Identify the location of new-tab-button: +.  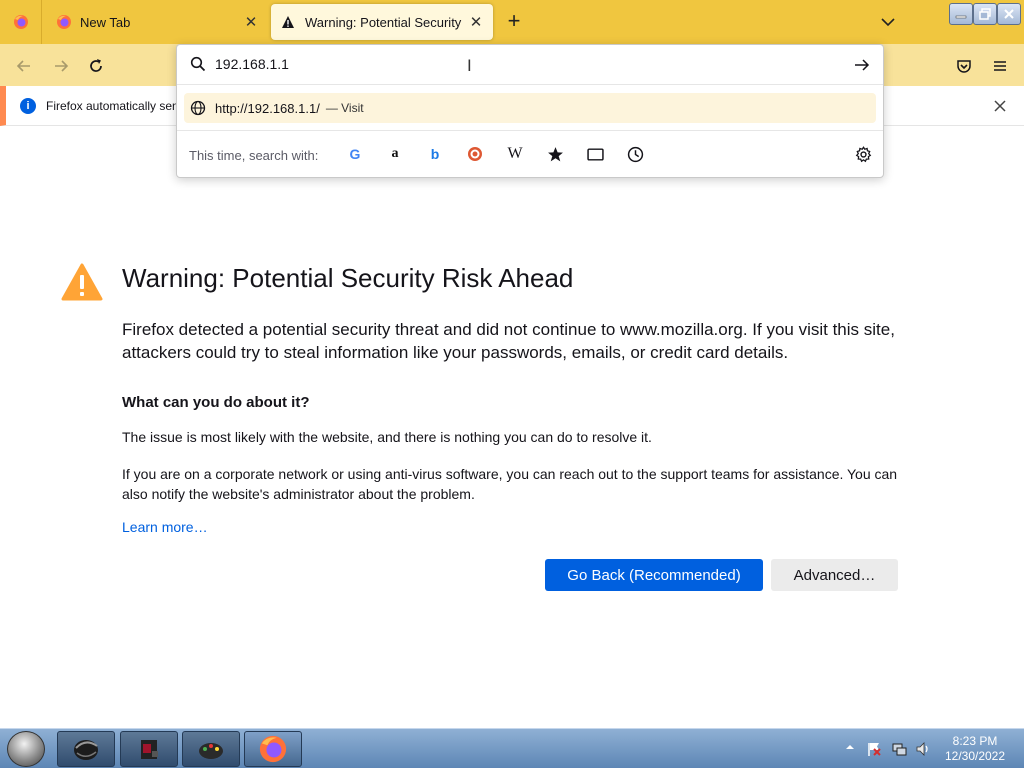
(514, 22).